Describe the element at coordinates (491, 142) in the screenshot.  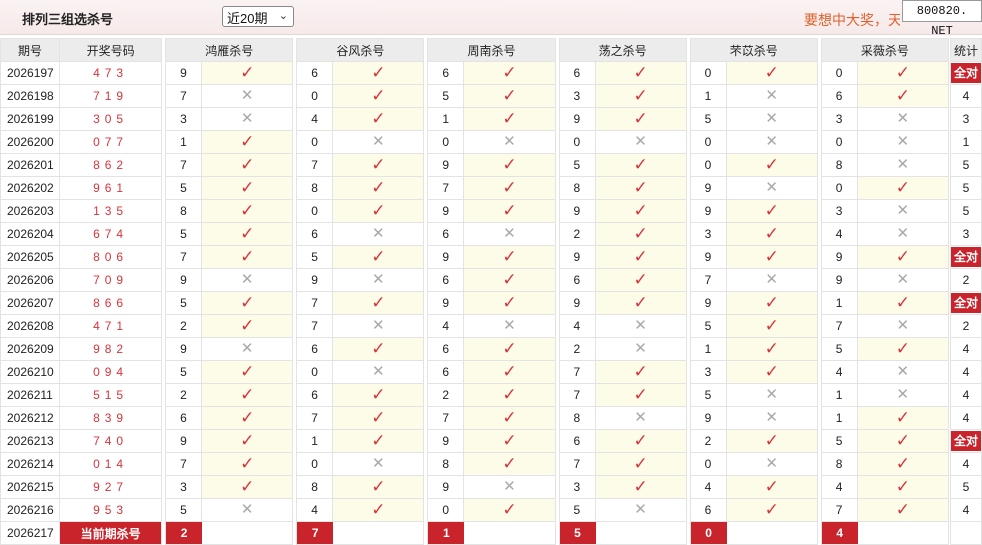
I see `table-row: 2026200 077 1 ✓ 0 ✕ 0 ✕ 0 ✕ 0 ✕ 0 ✕ 1` at that location.